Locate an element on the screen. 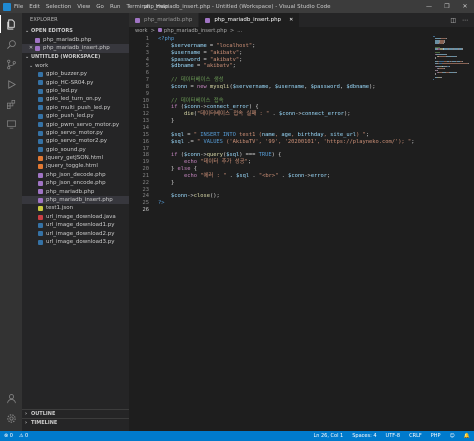 Image resolution: width=474 pixels, height=441 pixels. encoding: UTF-8 is located at coordinates (393, 436).